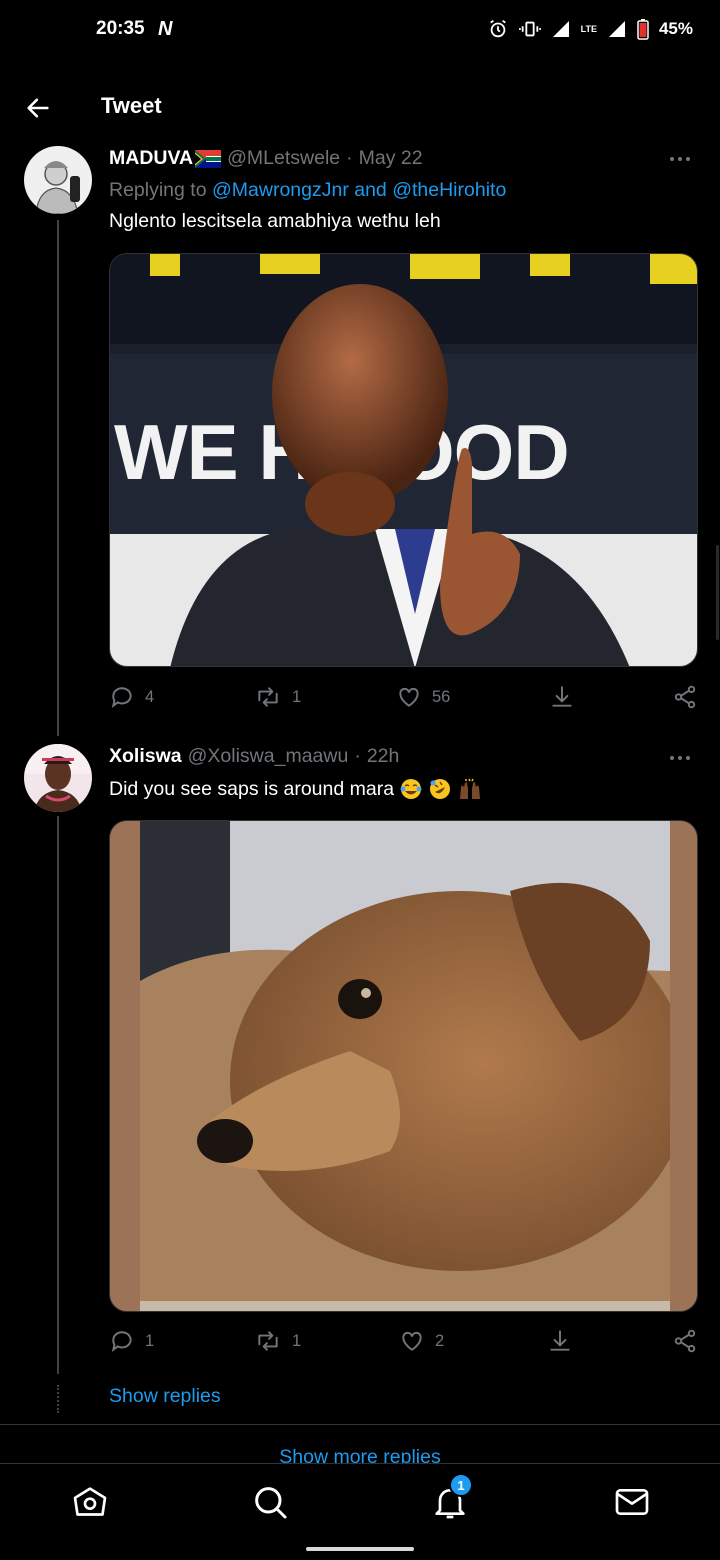 Image resolution: width=720 pixels, height=1560 pixels. What do you see at coordinates (441, 696) in the screenshot?
I see `like-count: 56` at bounding box center [441, 696].